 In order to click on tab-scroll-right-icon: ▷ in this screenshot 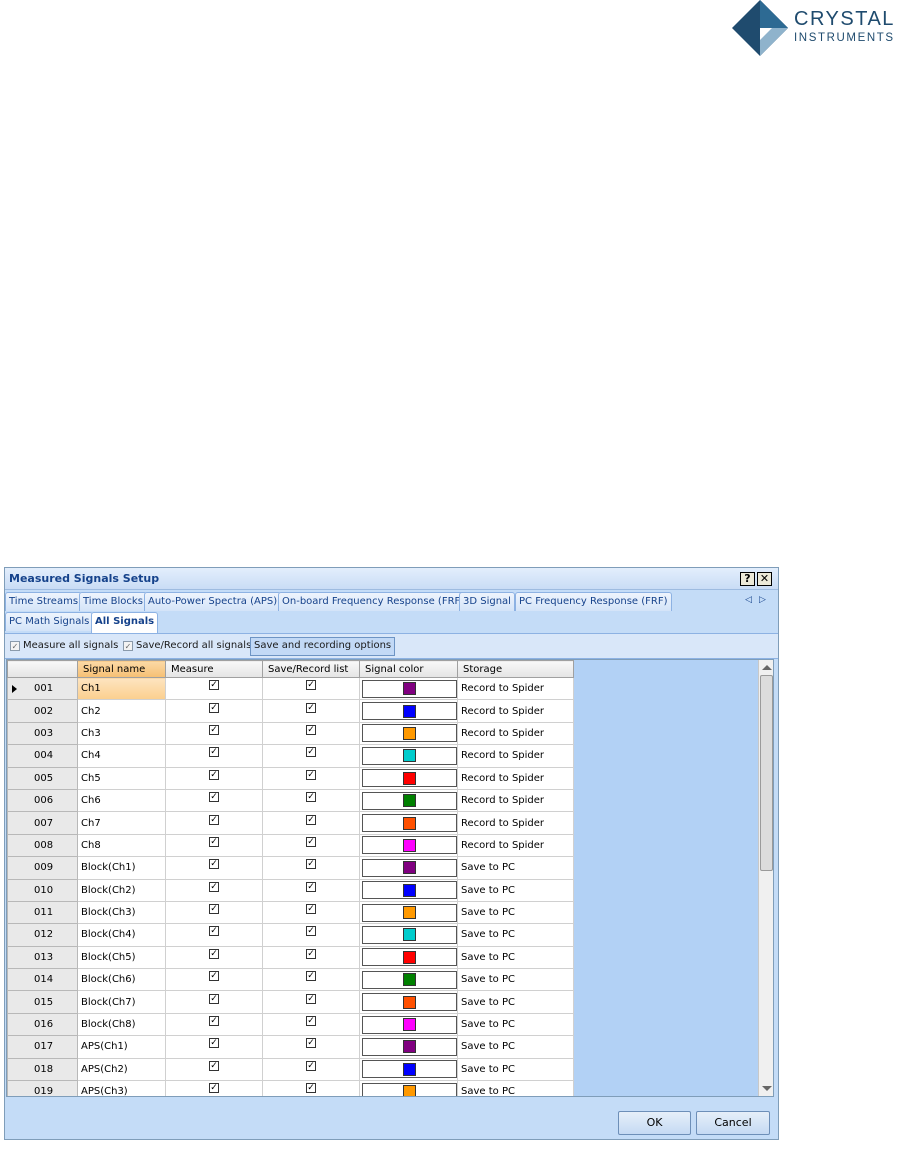, I will do `click(762, 600)`.